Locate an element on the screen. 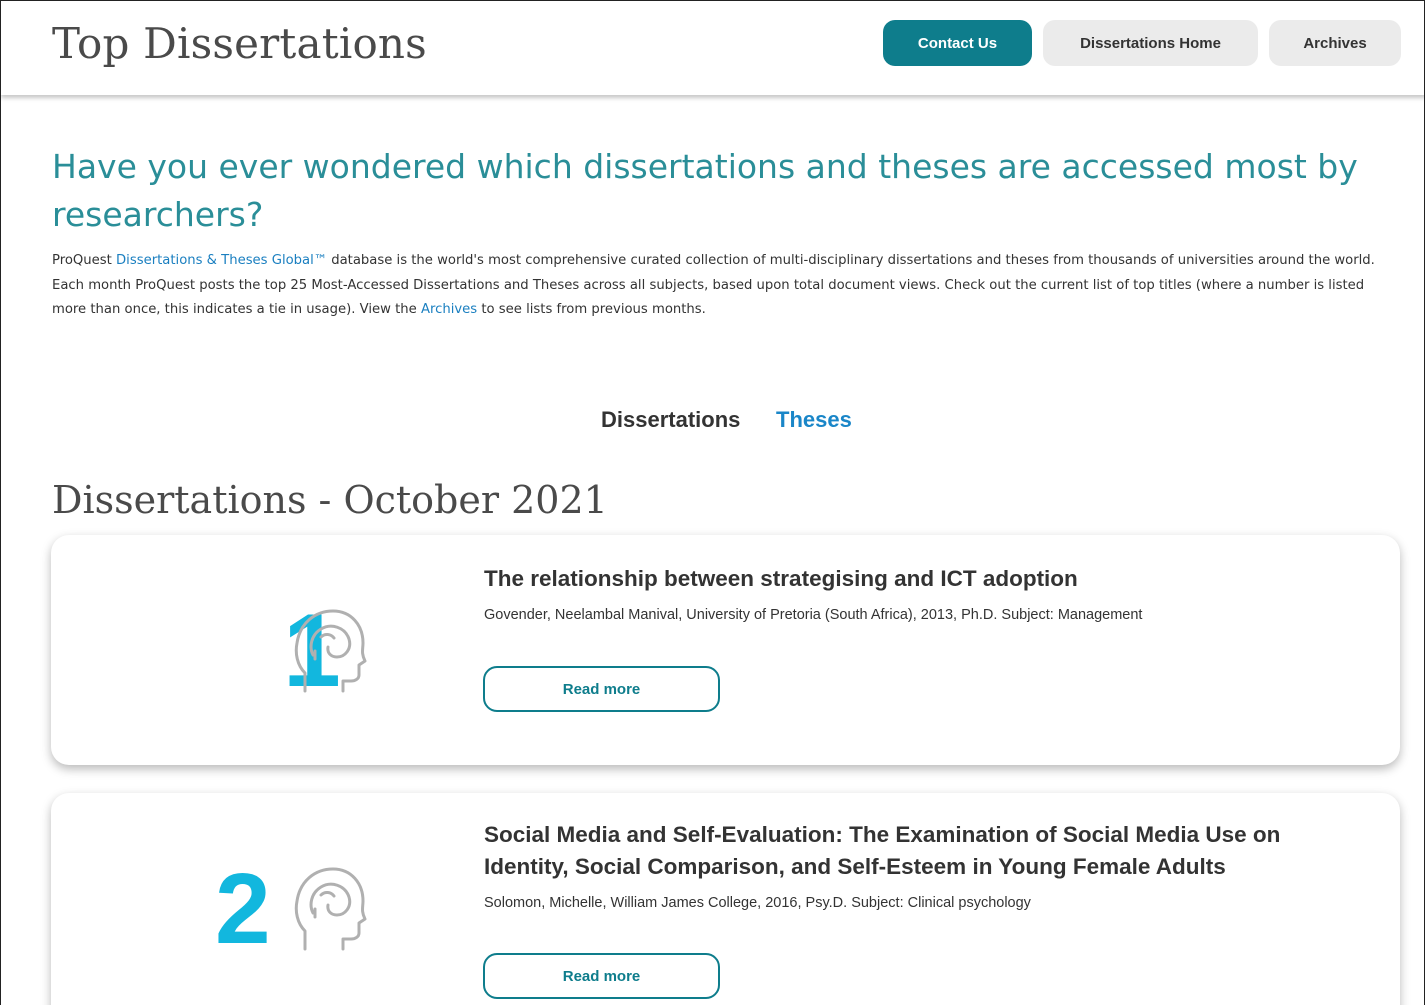  dissertations-home-button: Dissertations Home is located at coordinates (1150, 43).